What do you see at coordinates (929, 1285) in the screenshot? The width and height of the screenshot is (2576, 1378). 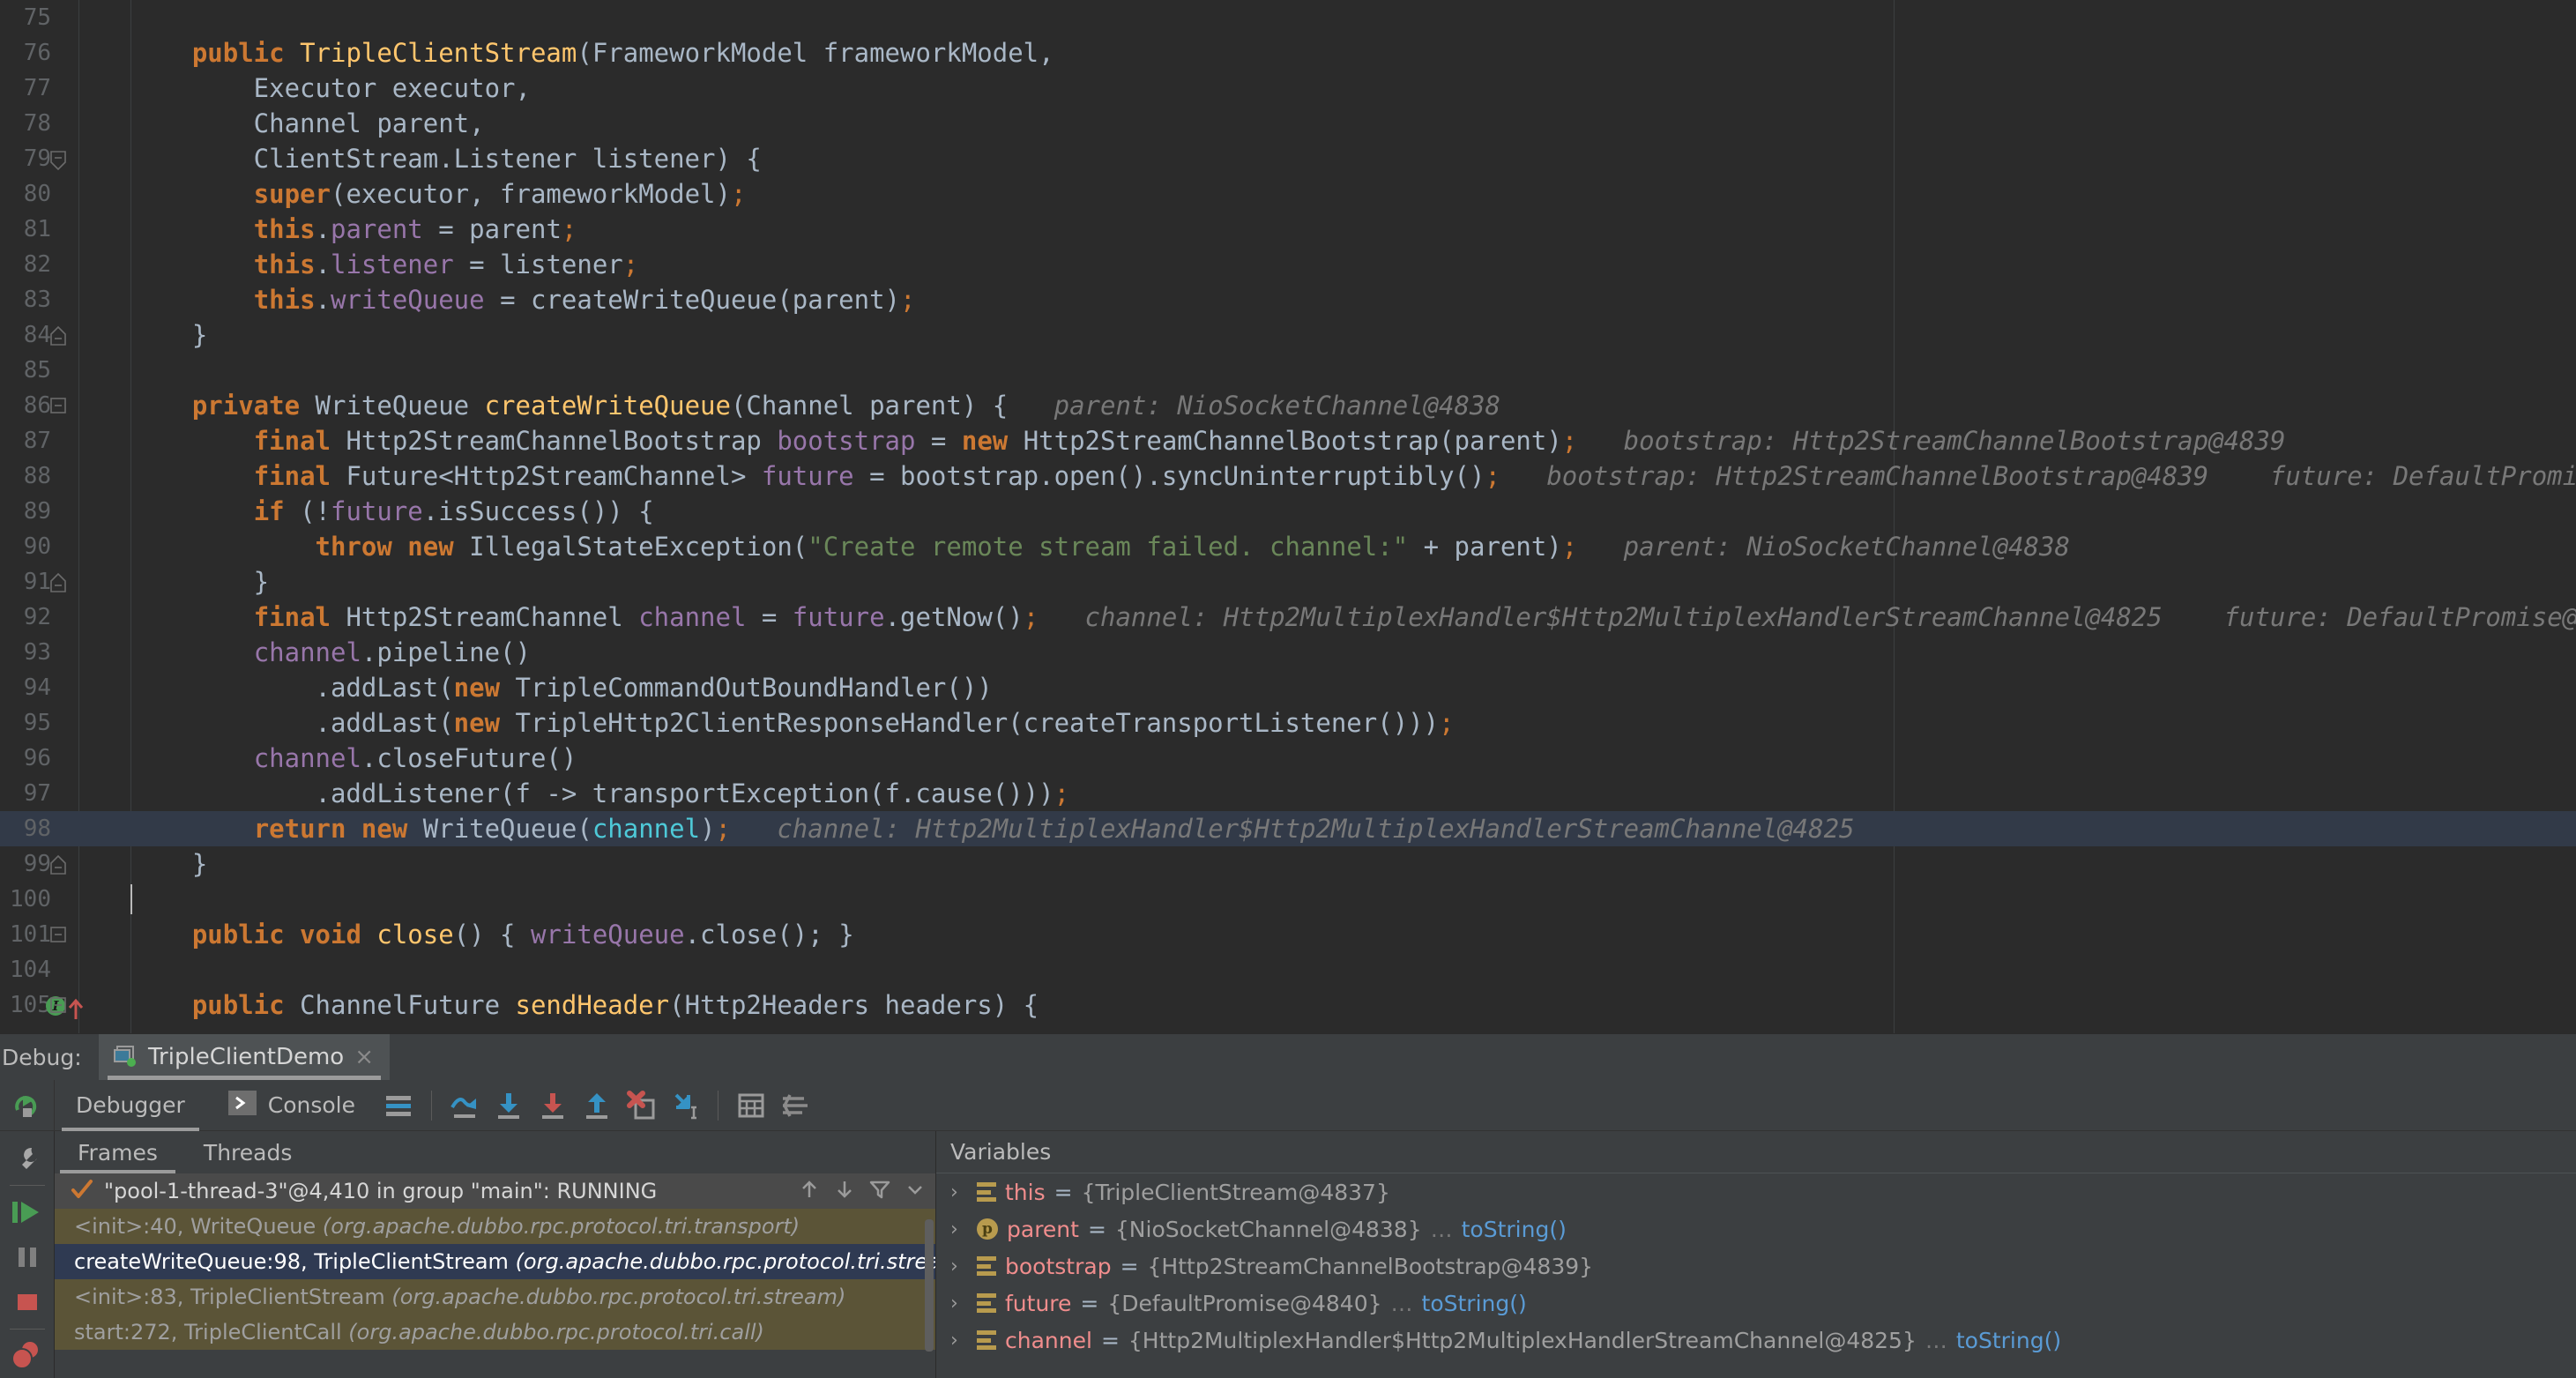 I see `frames-scrollbar` at bounding box center [929, 1285].